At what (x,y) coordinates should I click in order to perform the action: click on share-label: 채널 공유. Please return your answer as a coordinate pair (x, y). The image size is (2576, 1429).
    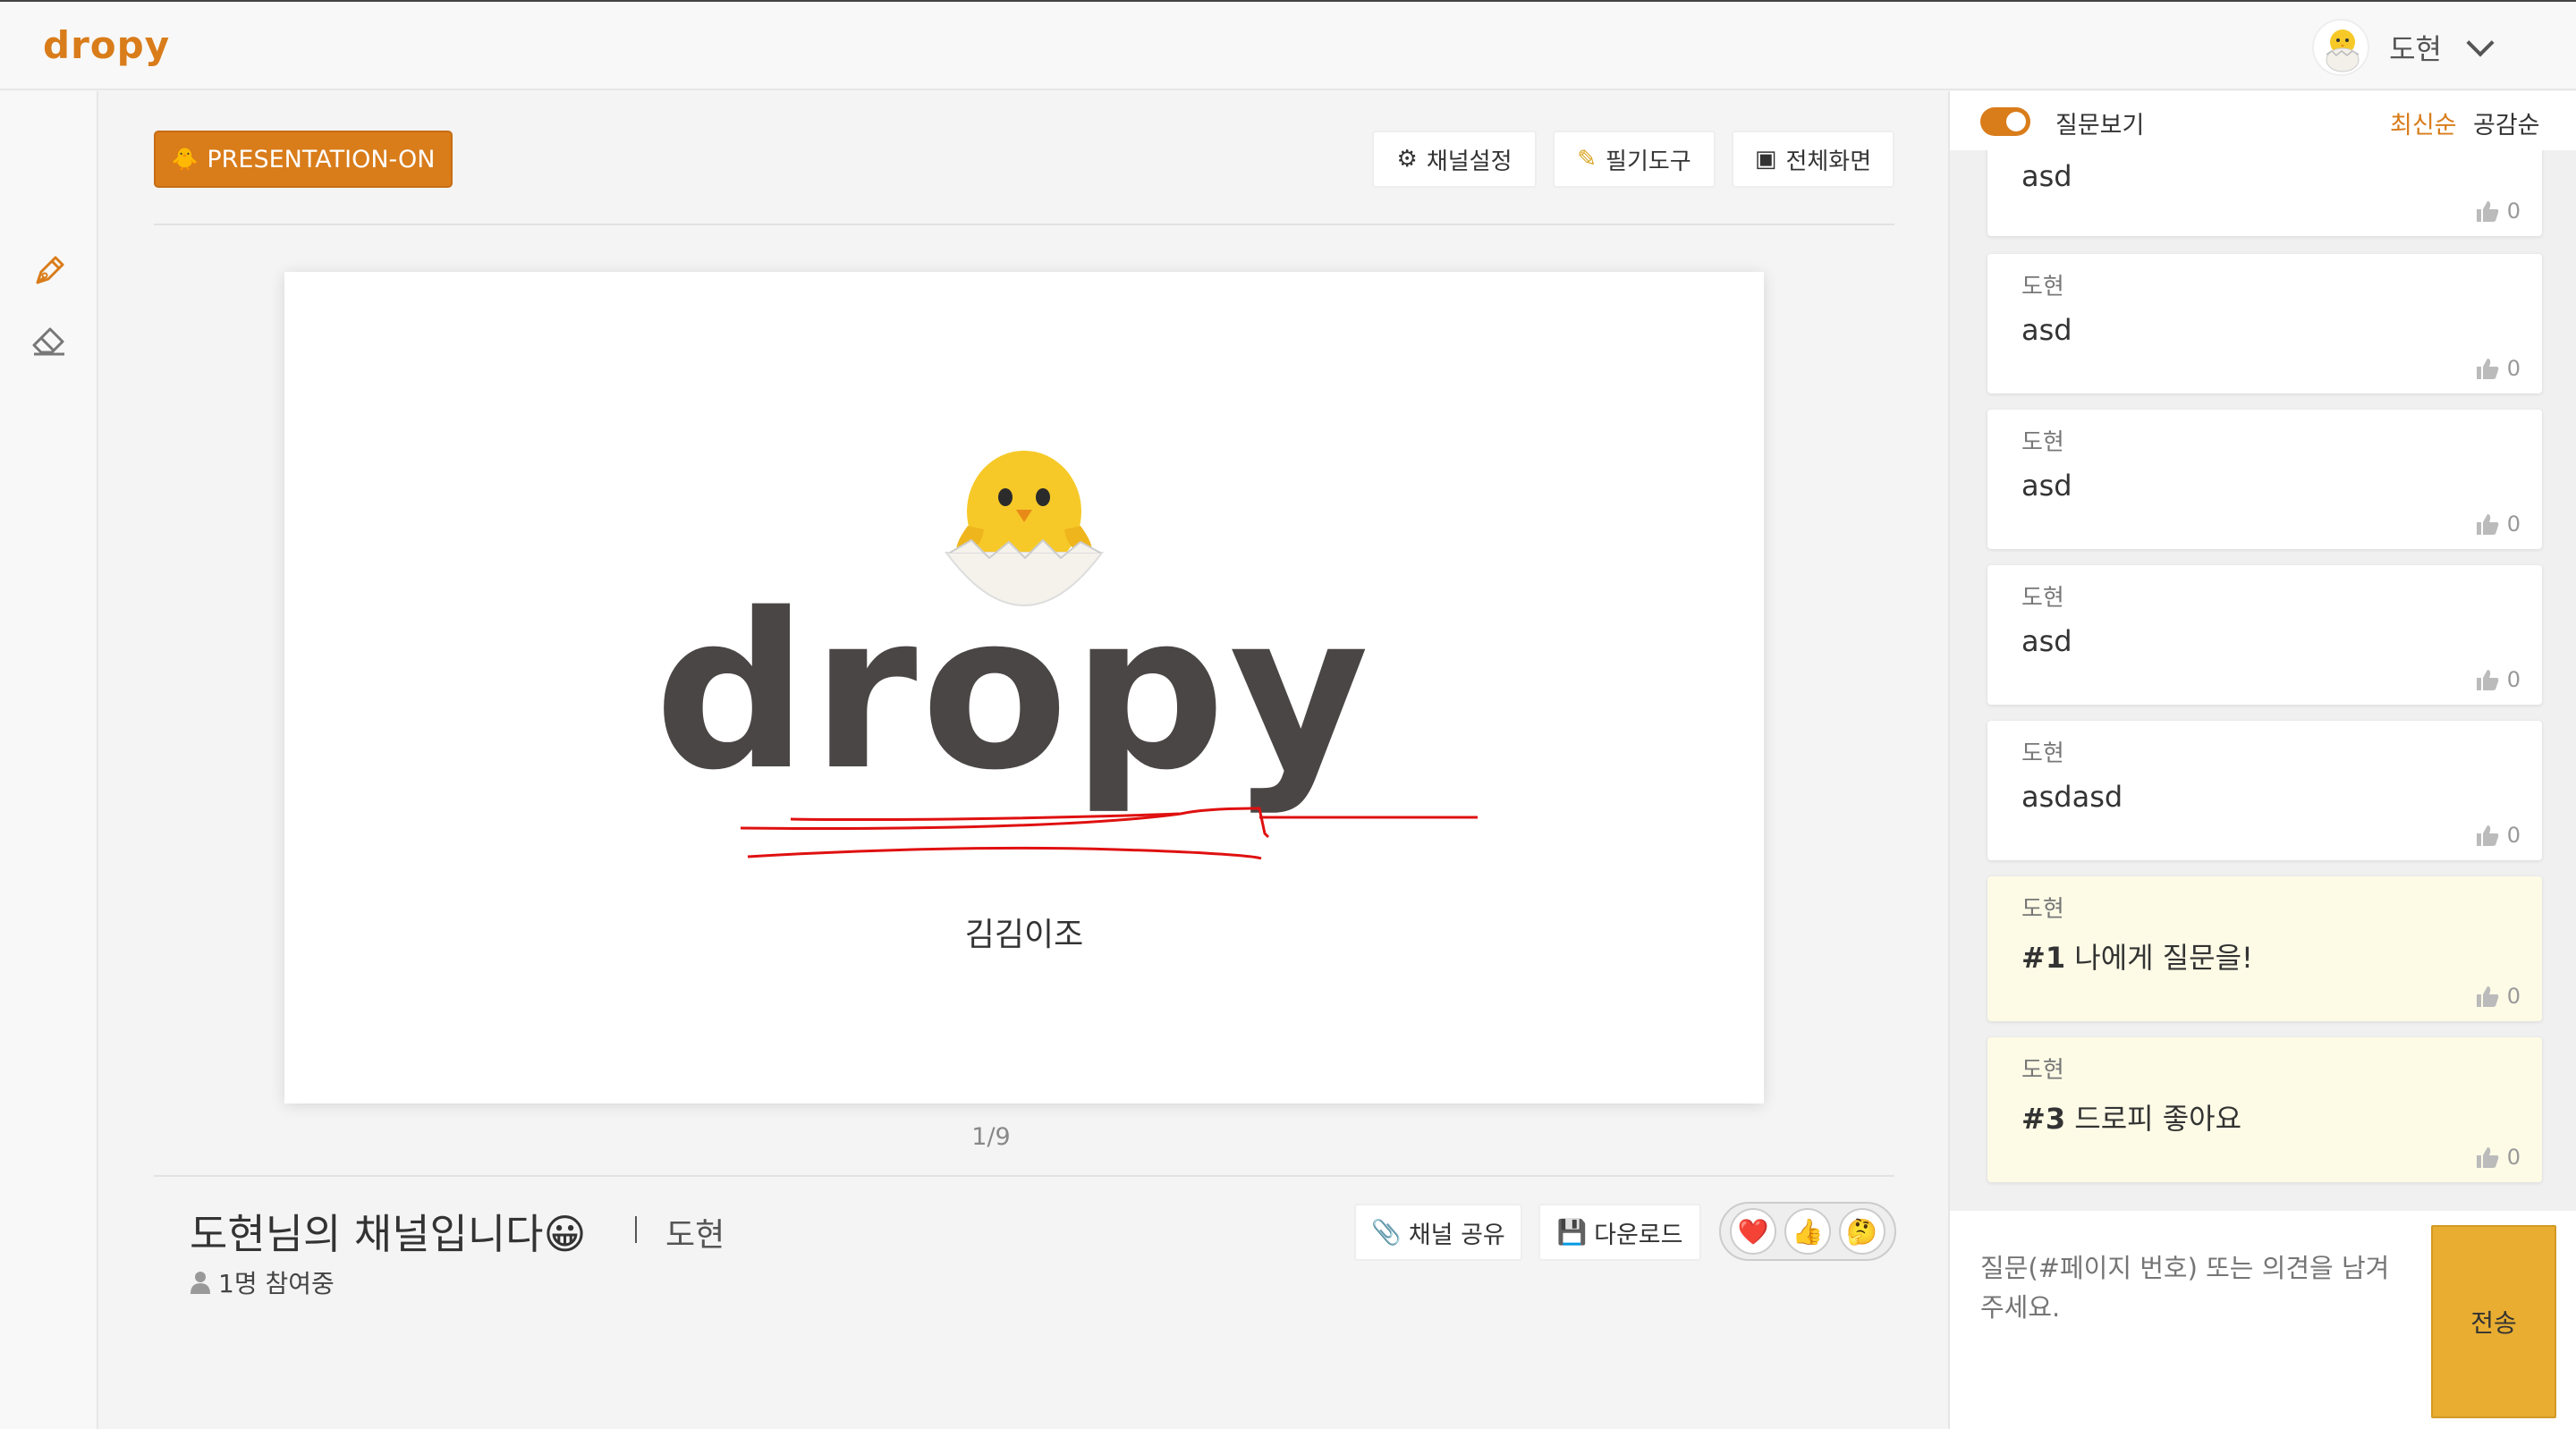
    Looking at the image, I should click on (1456, 1235).